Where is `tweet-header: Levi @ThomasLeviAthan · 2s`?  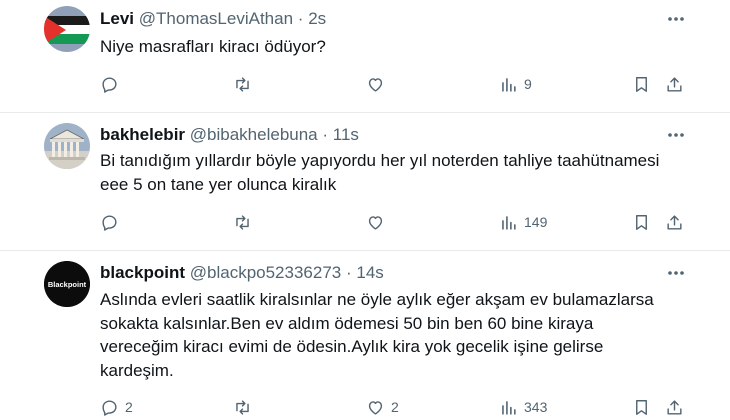
tweet-header: Levi @ThomasLeviAthan · 2s is located at coordinates (213, 19).